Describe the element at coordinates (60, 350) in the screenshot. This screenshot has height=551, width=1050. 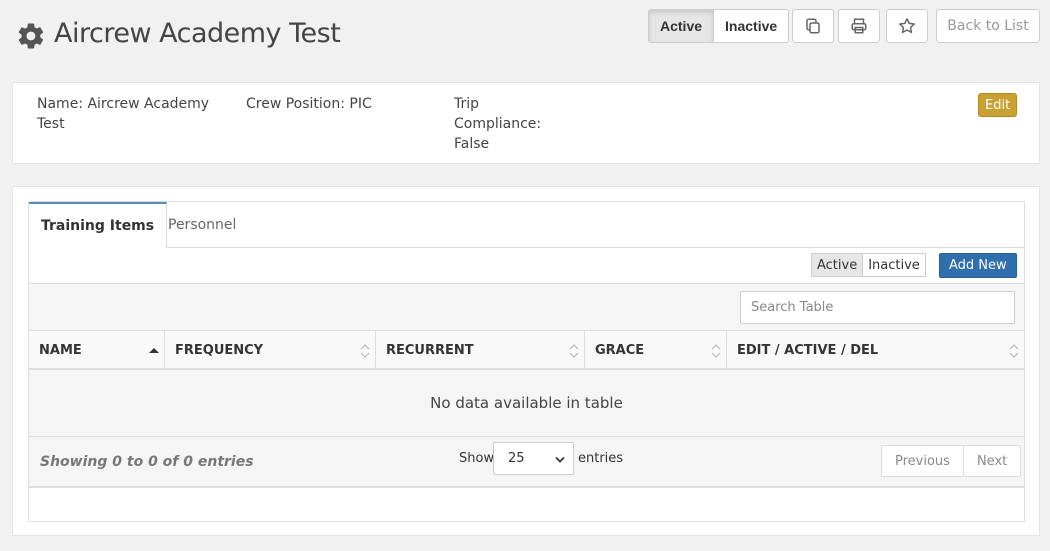
I see `column-label: NAME` at that location.